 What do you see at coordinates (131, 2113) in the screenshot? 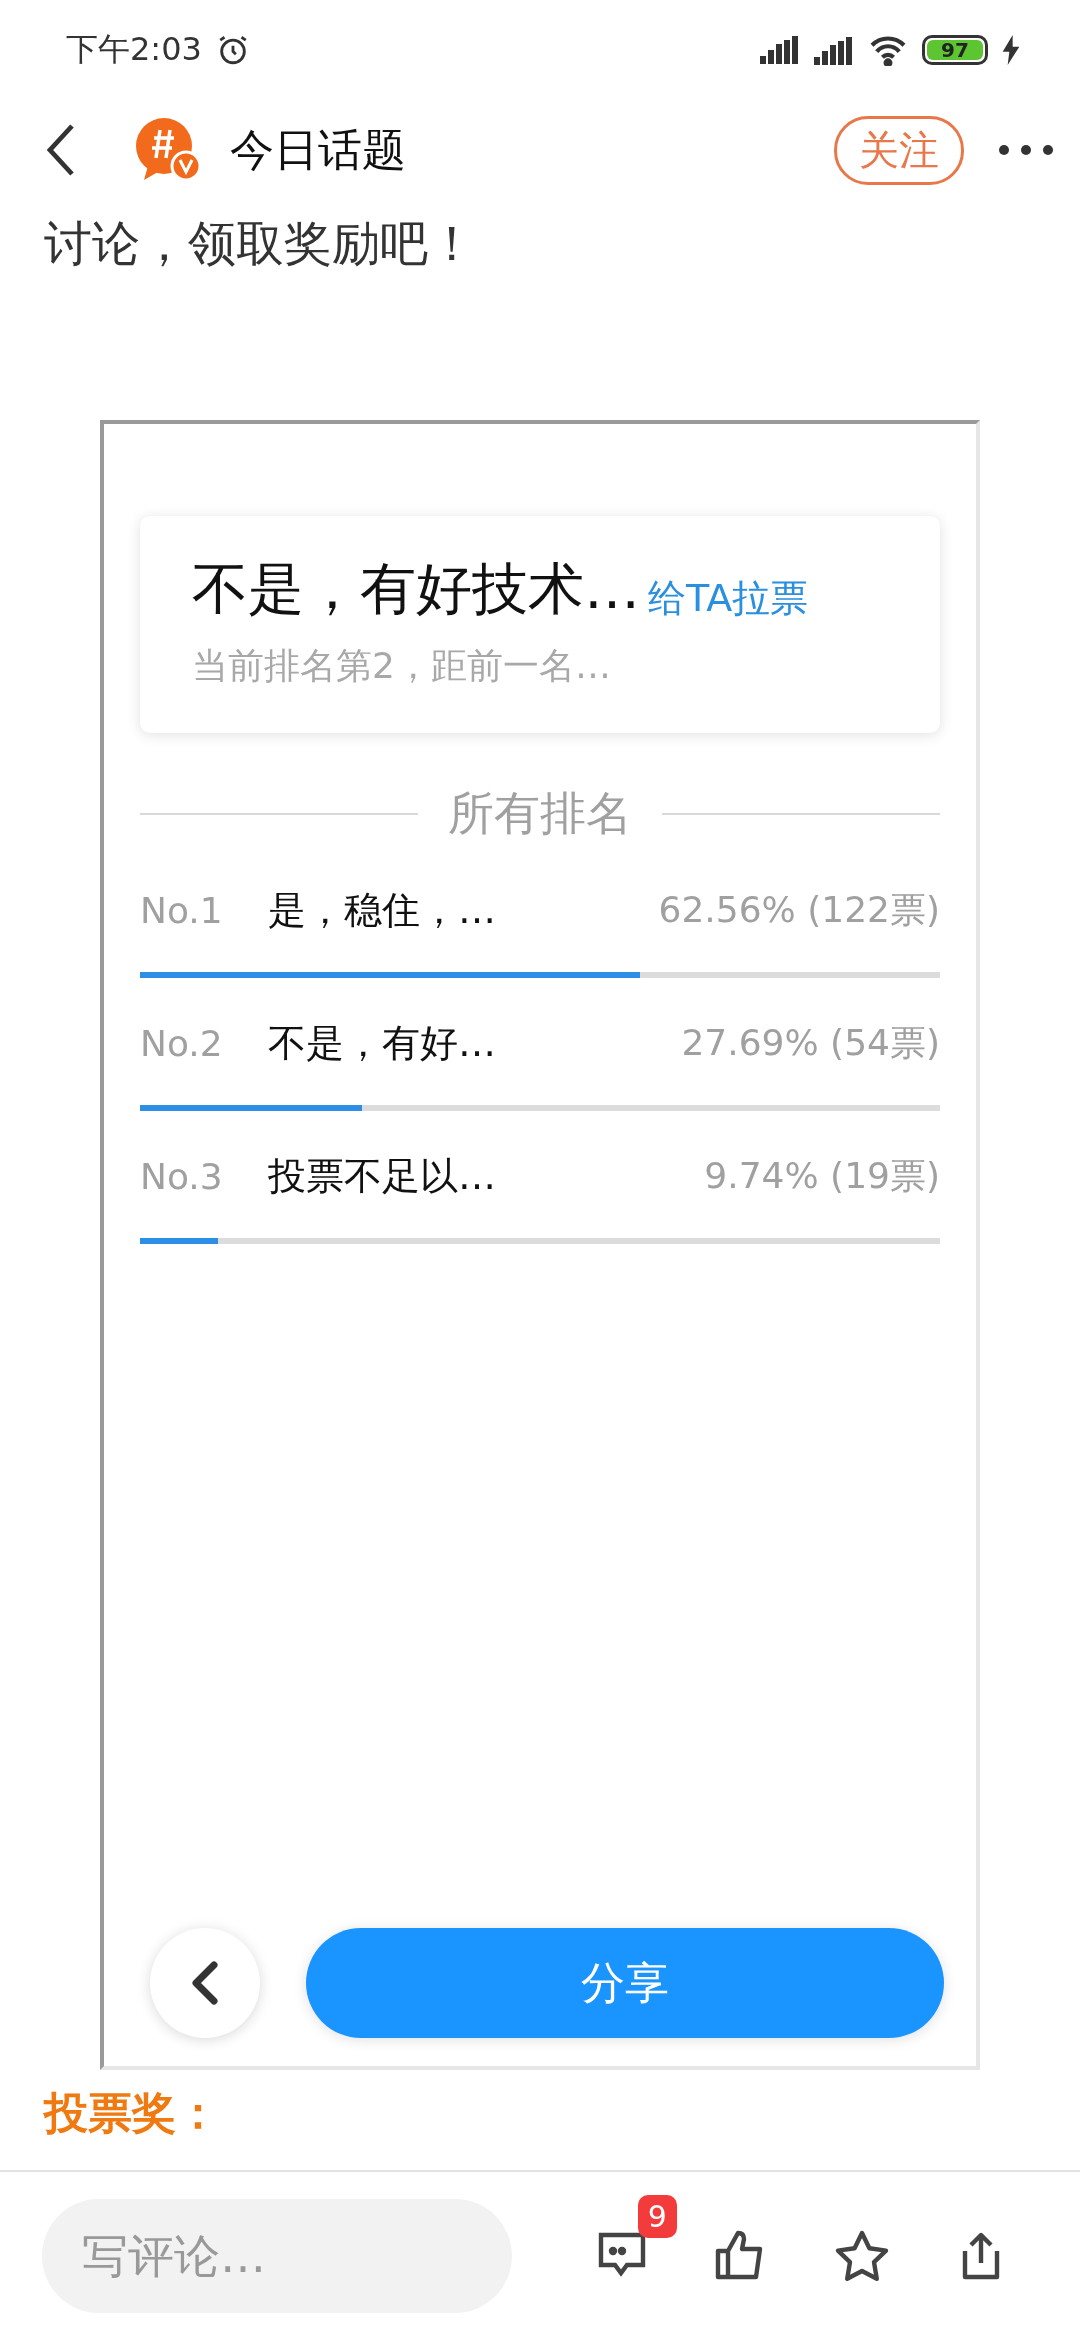
I see `section-heading: 投票奖：` at bounding box center [131, 2113].